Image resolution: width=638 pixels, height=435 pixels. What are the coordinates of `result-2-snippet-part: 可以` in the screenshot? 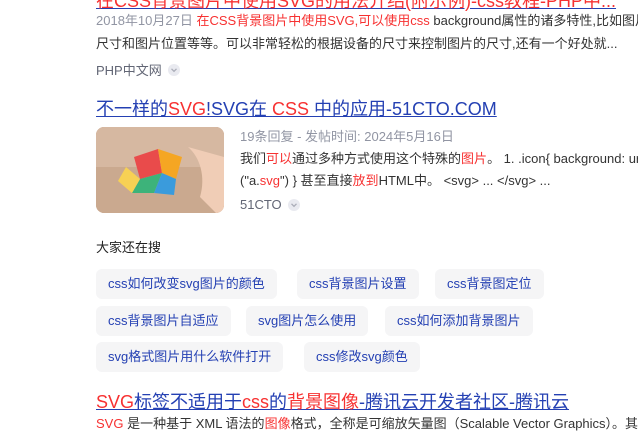 It's located at (279, 158).